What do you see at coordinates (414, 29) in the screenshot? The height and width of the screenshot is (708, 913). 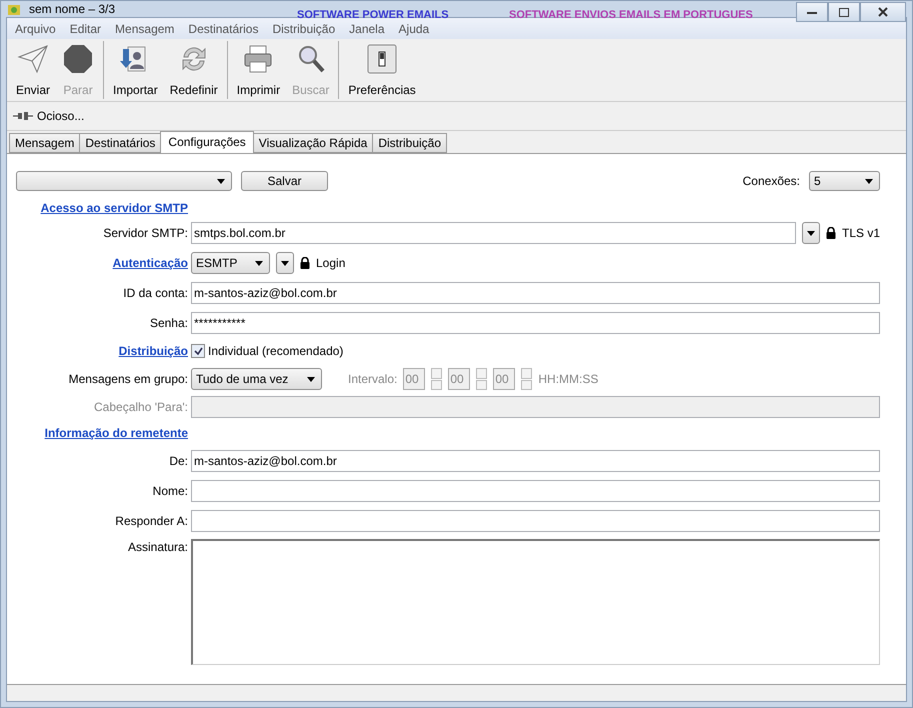 I see `menu-item: Ajuda` at bounding box center [414, 29].